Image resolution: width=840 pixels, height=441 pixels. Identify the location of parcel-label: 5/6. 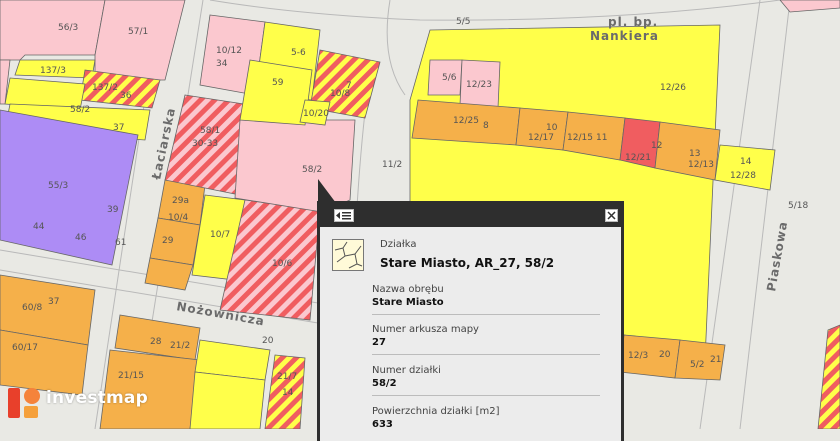
(449, 78).